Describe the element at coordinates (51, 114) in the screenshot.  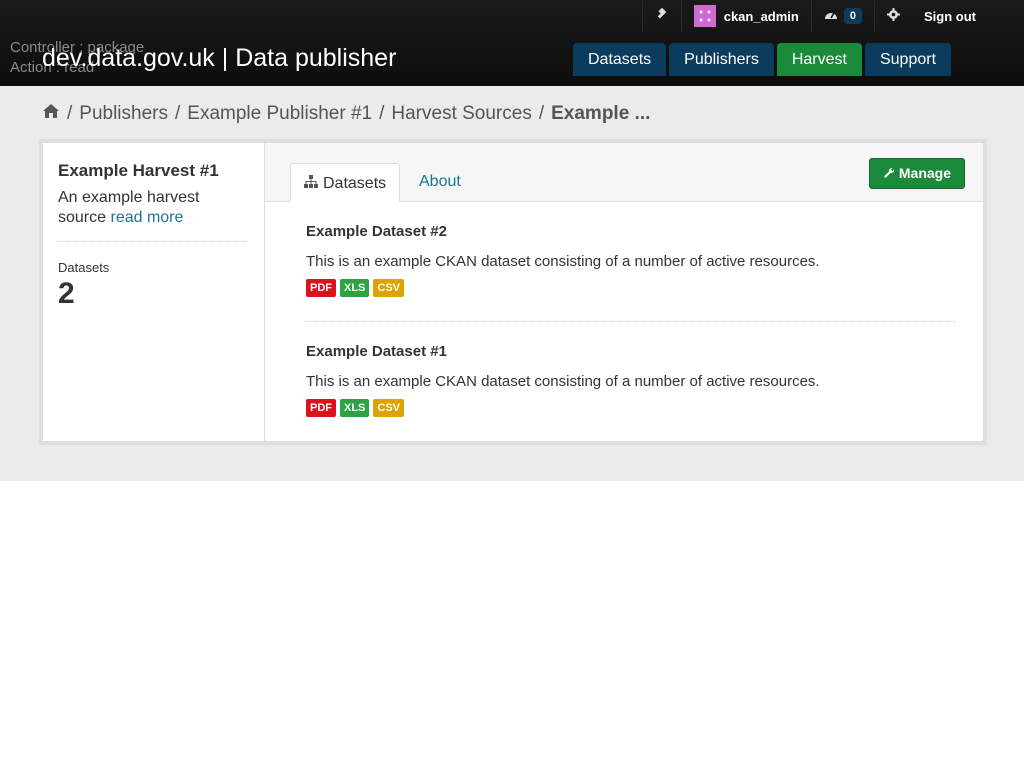
I see `home-icon` at that location.